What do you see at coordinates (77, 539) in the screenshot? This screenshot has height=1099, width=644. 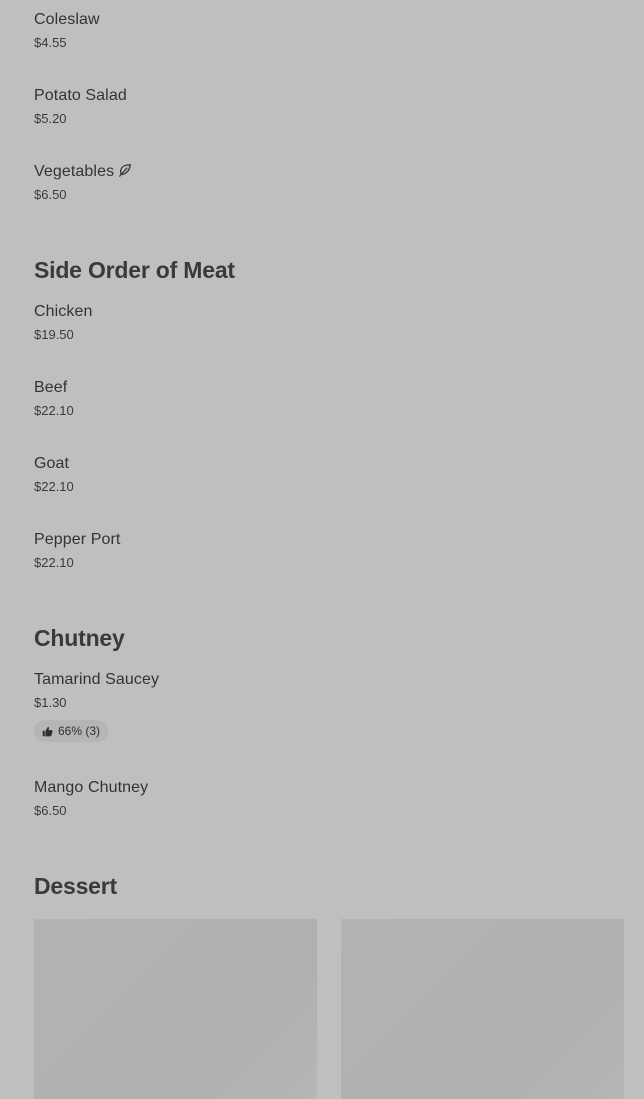 I see `item-name: Pepper Port` at bounding box center [77, 539].